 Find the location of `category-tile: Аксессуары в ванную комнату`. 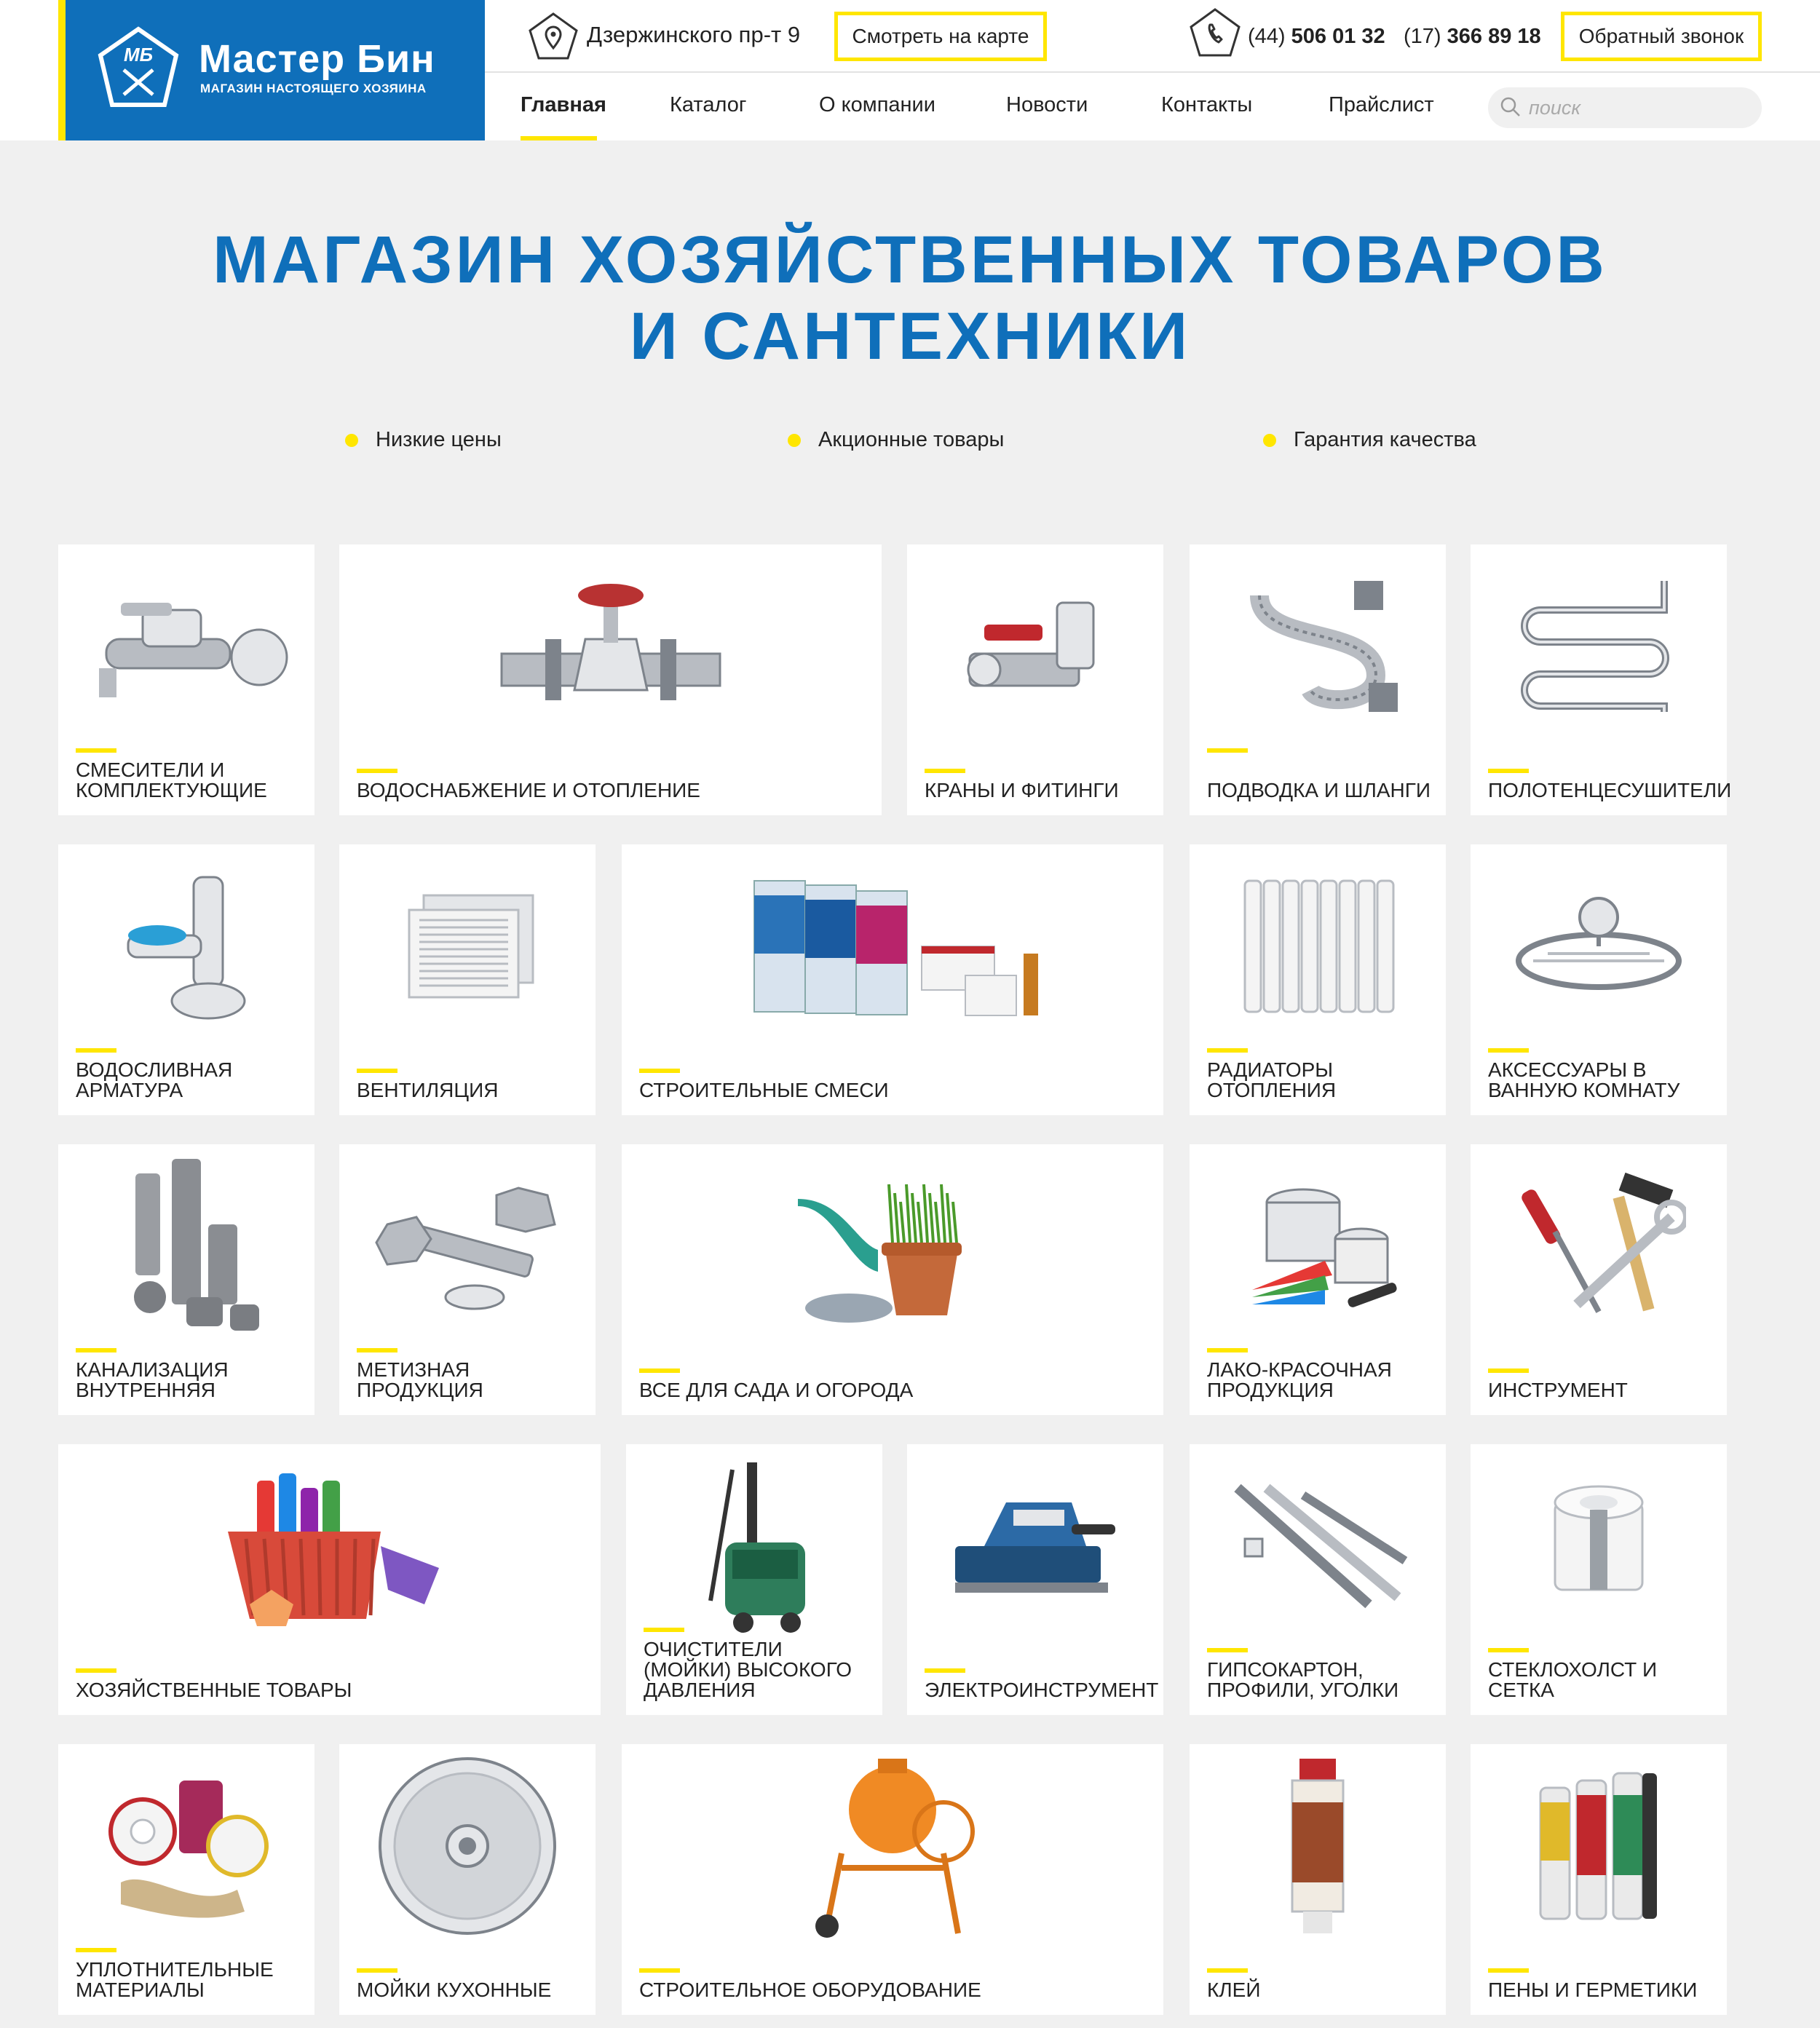

category-tile: Аксессуары в ванную комнату is located at coordinates (1599, 979).